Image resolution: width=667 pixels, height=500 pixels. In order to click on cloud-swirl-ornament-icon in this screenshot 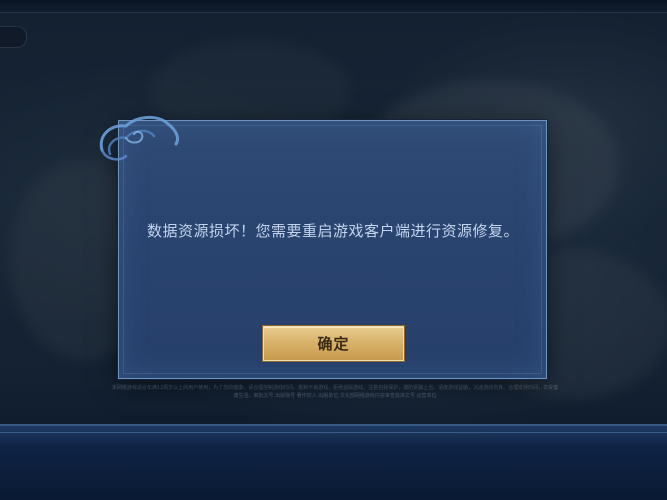, I will do `click(139, 138)`.